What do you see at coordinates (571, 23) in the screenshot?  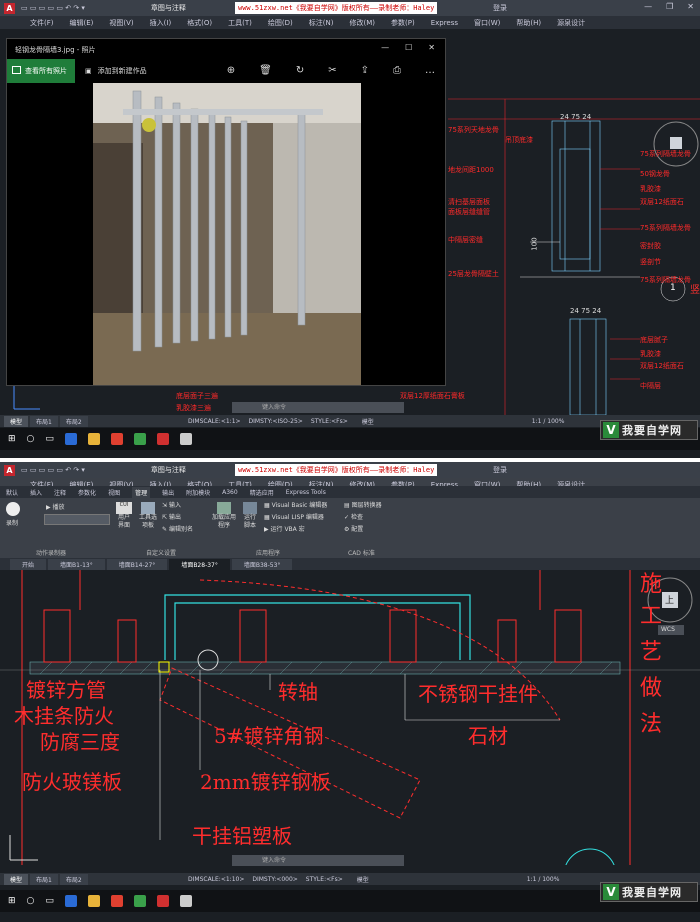 I see `menu-item-13: 源泉设计` at bounding box center [571, 23].